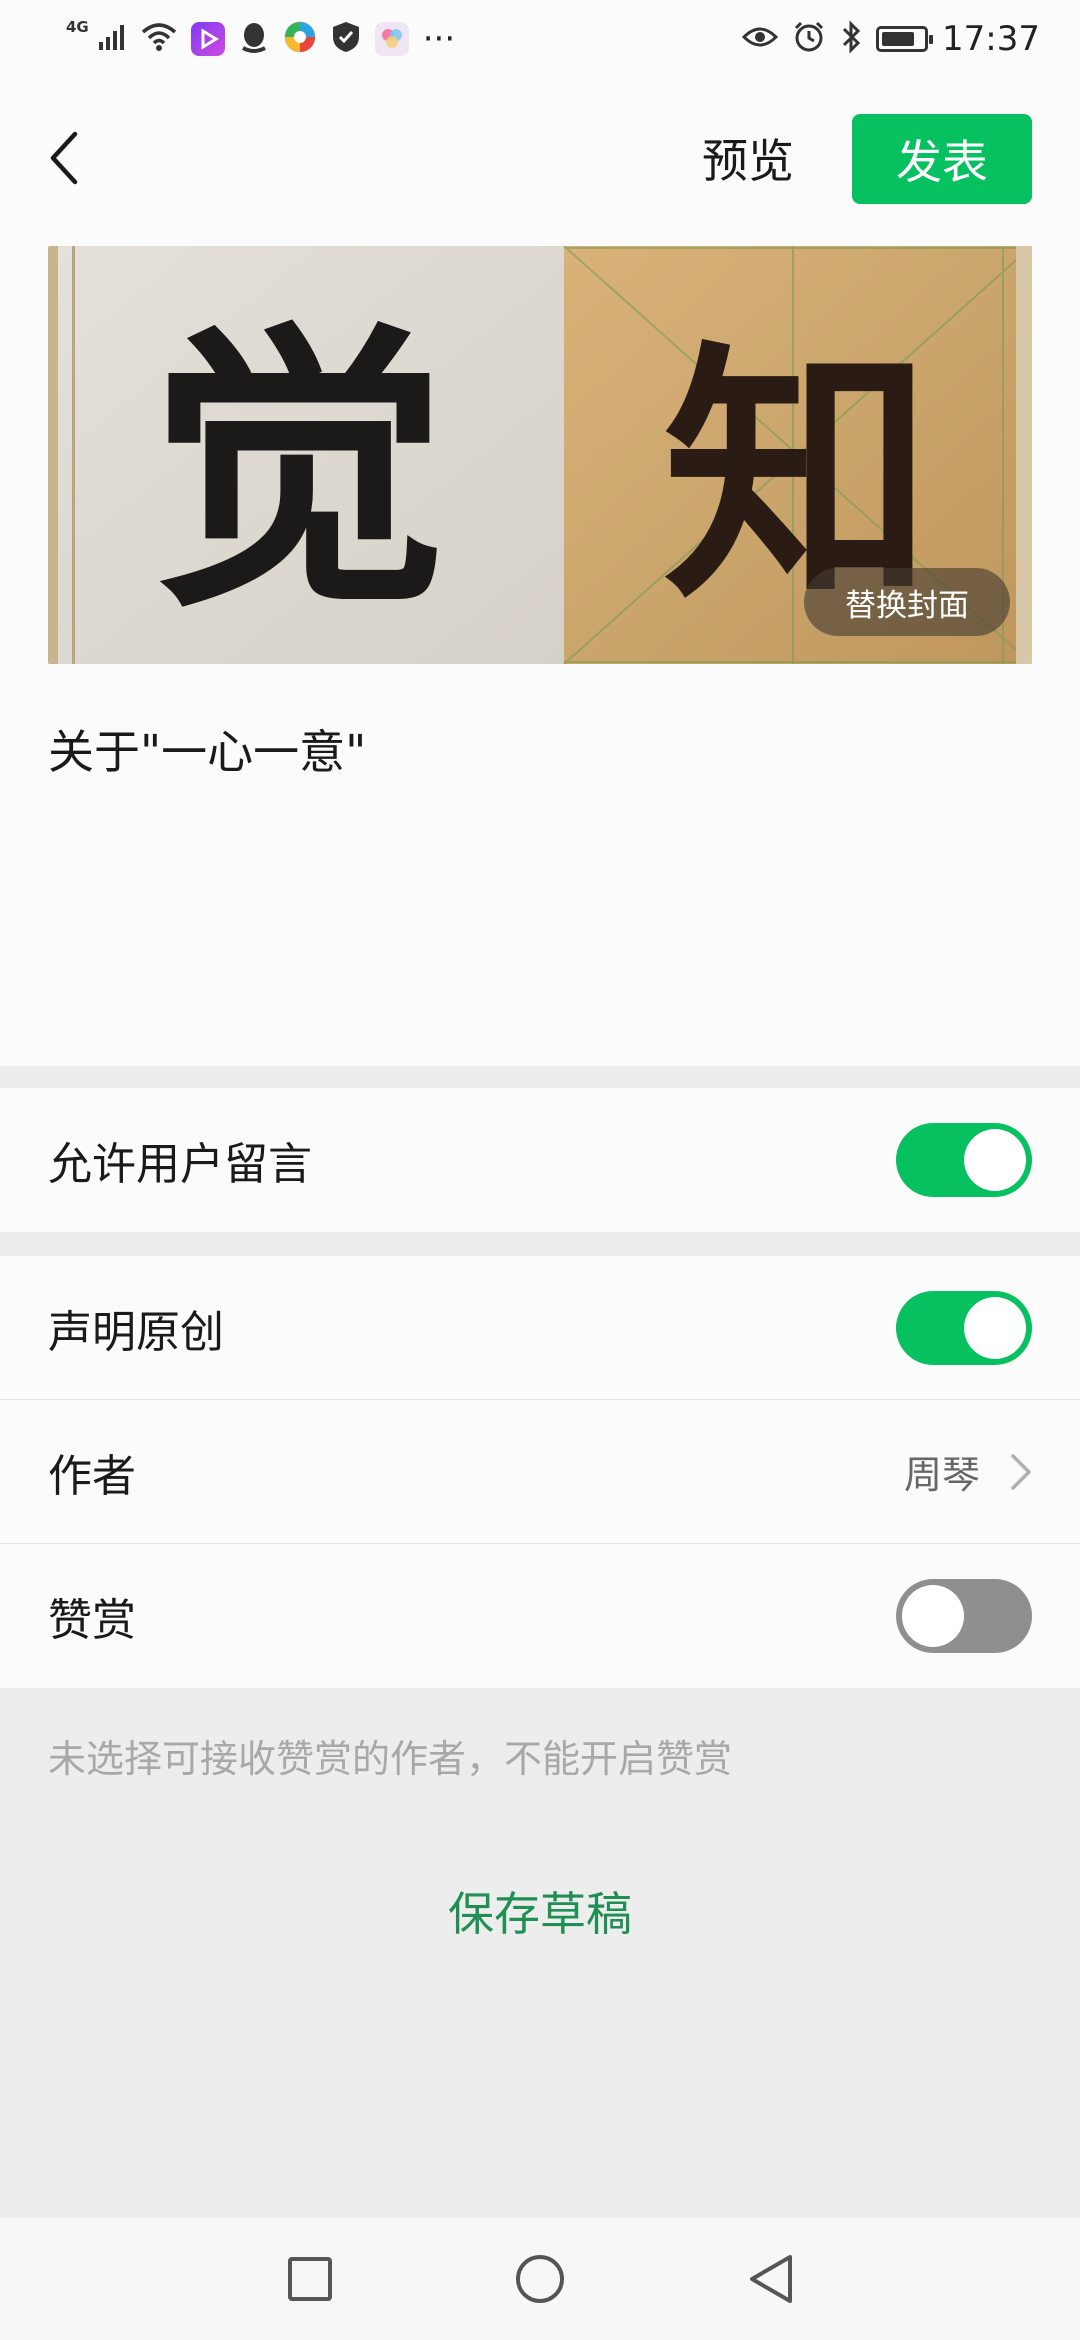 The image size is (1080, 2340). I want to click on square-icon, so click(310, 2279).